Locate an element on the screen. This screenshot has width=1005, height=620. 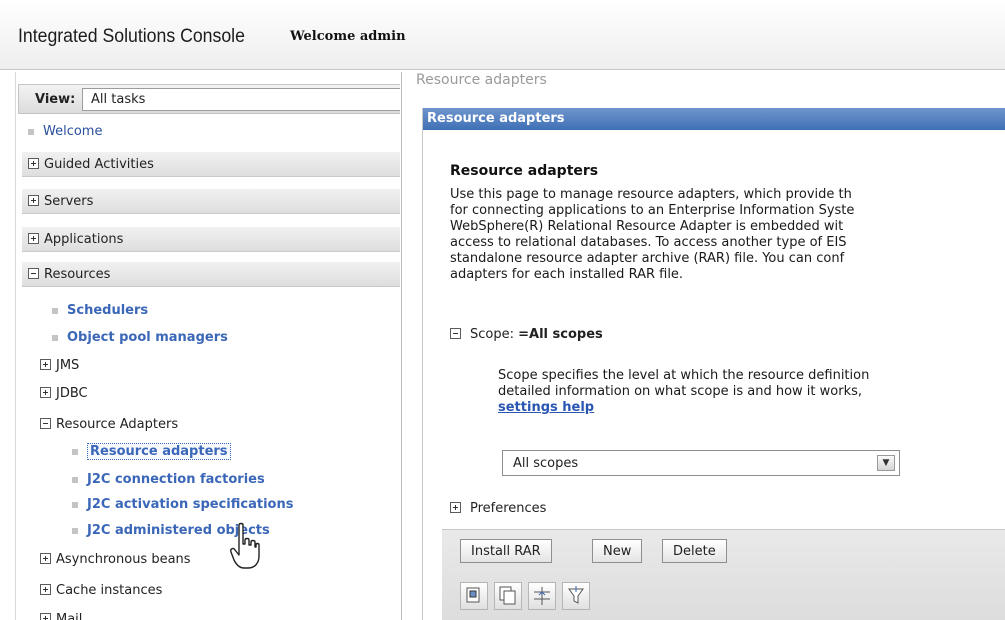
nav-cache-instances: Cache instances is located at coordinates (101, 590).